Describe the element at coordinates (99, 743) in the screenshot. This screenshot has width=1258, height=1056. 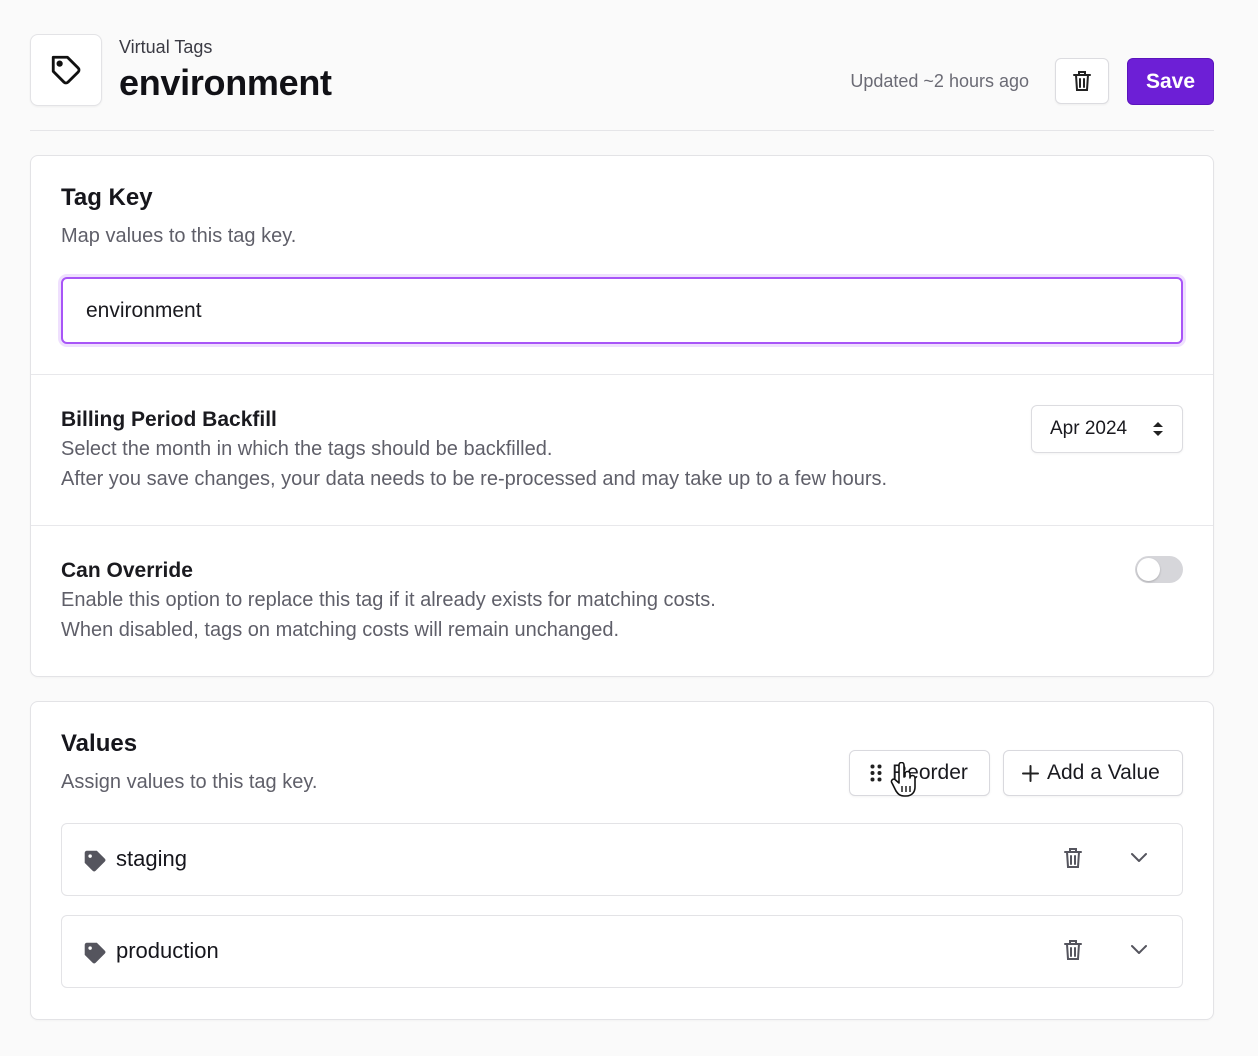
I see `values-title: Values` at that location.